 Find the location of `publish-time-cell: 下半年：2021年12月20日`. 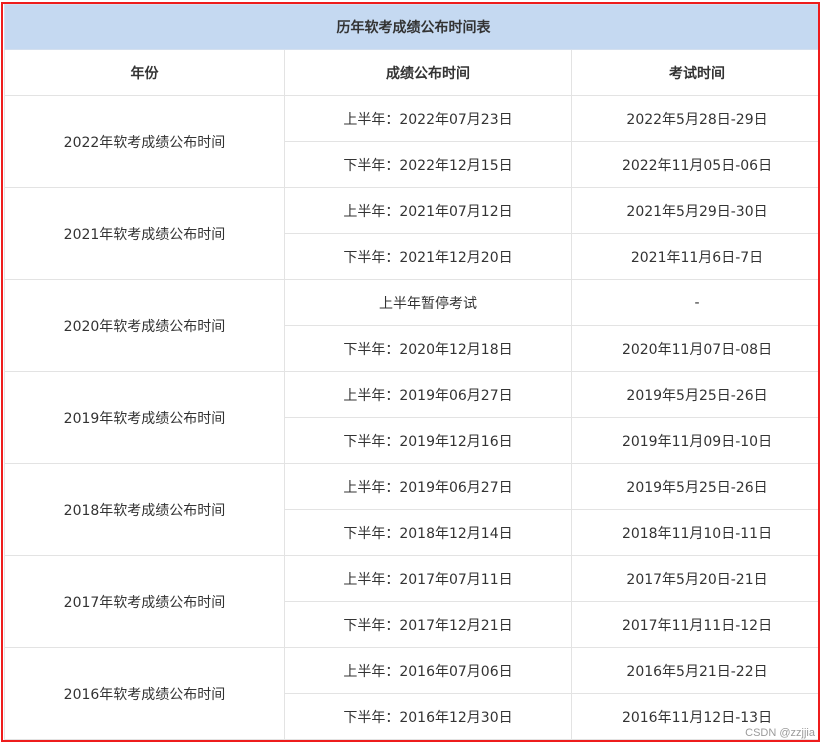

publish-time-cell: 下半年：2021年12月20日 is located at coordinates (428, 256).